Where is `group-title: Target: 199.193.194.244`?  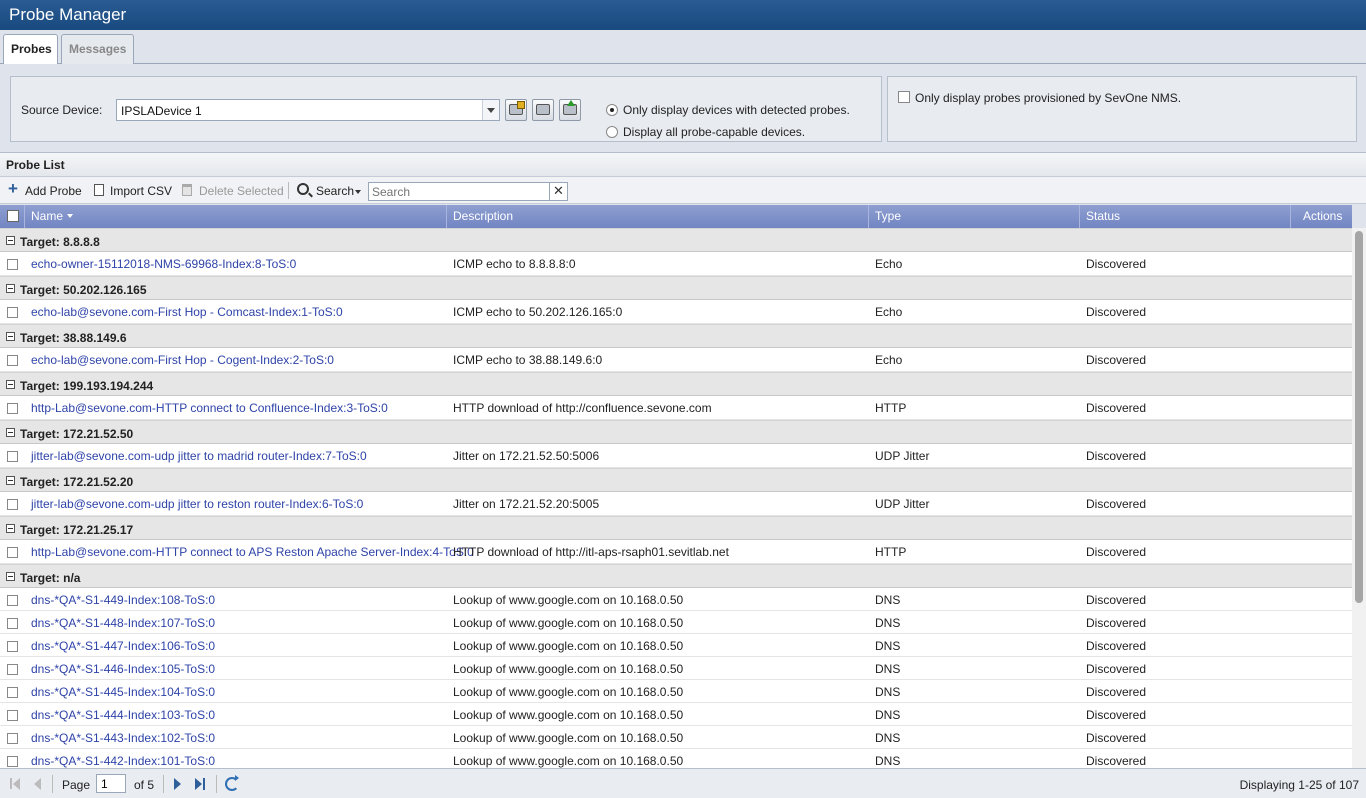 group-title: Target: 199.193.194.244 is located at coordinates (87, 386).